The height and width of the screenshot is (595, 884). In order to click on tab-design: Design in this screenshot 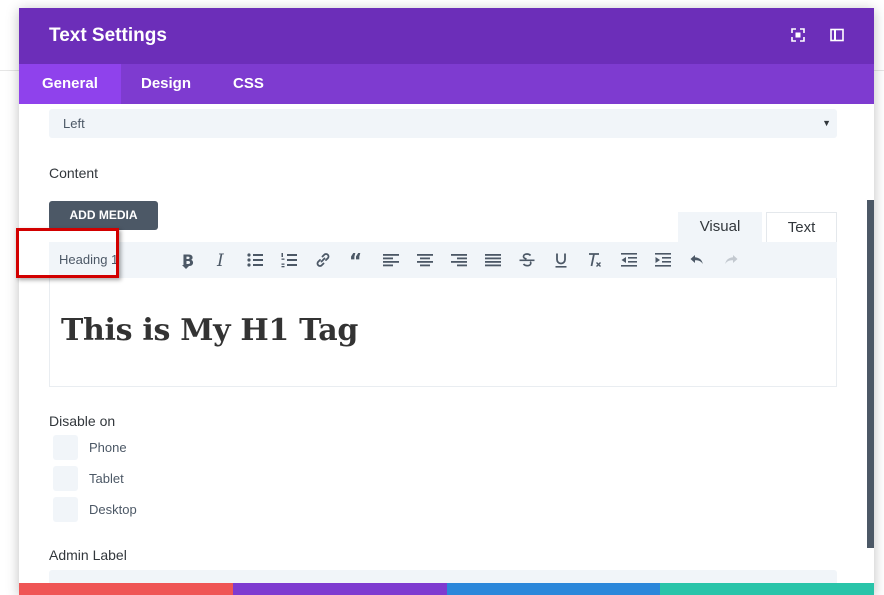, I will do `click(166, 84)`.